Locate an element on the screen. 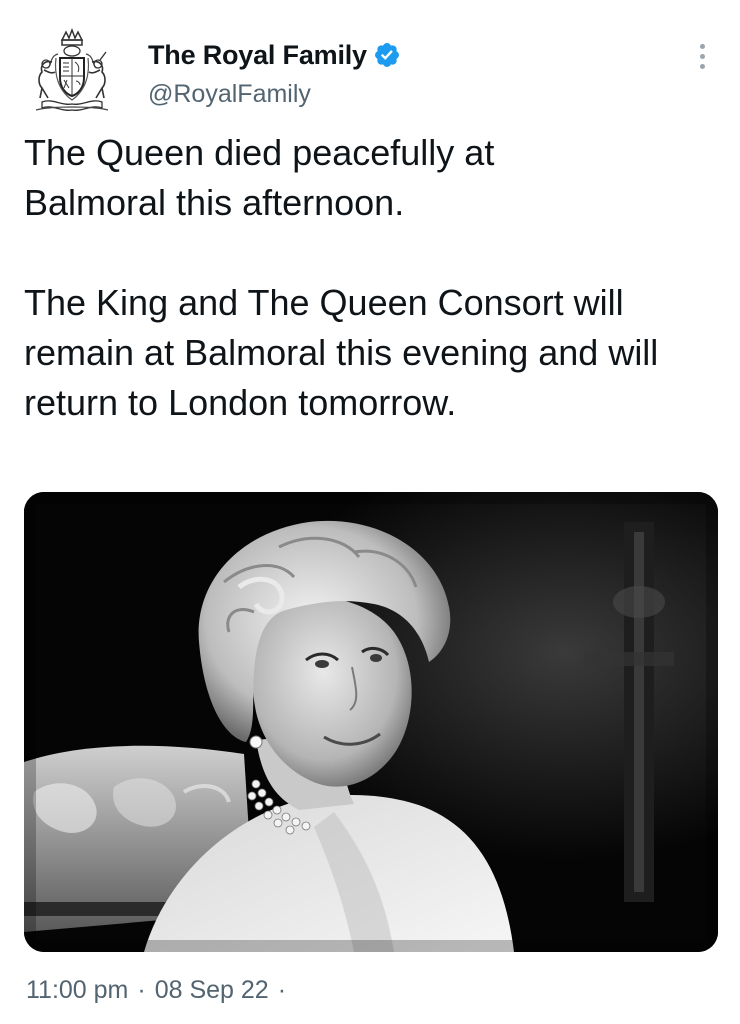 This screenshot has width=740, height=1024. tweet-header: The Royal Family @RoyalFamily is located at coordinates (274, 73).